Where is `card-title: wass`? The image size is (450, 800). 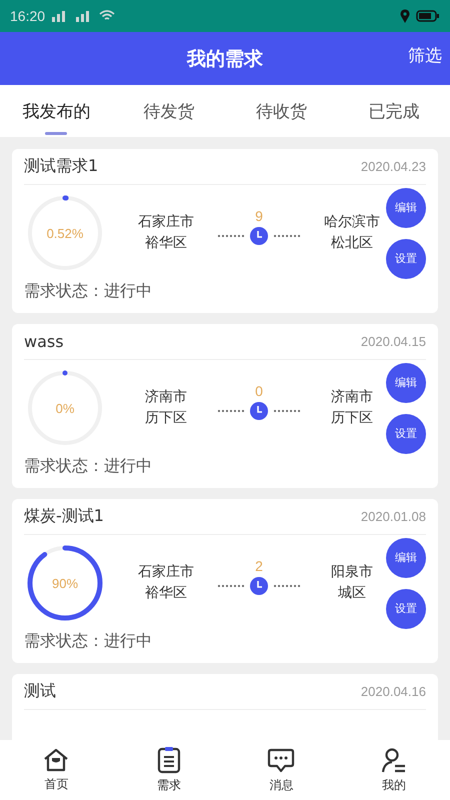 card-title: wass is located at coordinates (44, 341).